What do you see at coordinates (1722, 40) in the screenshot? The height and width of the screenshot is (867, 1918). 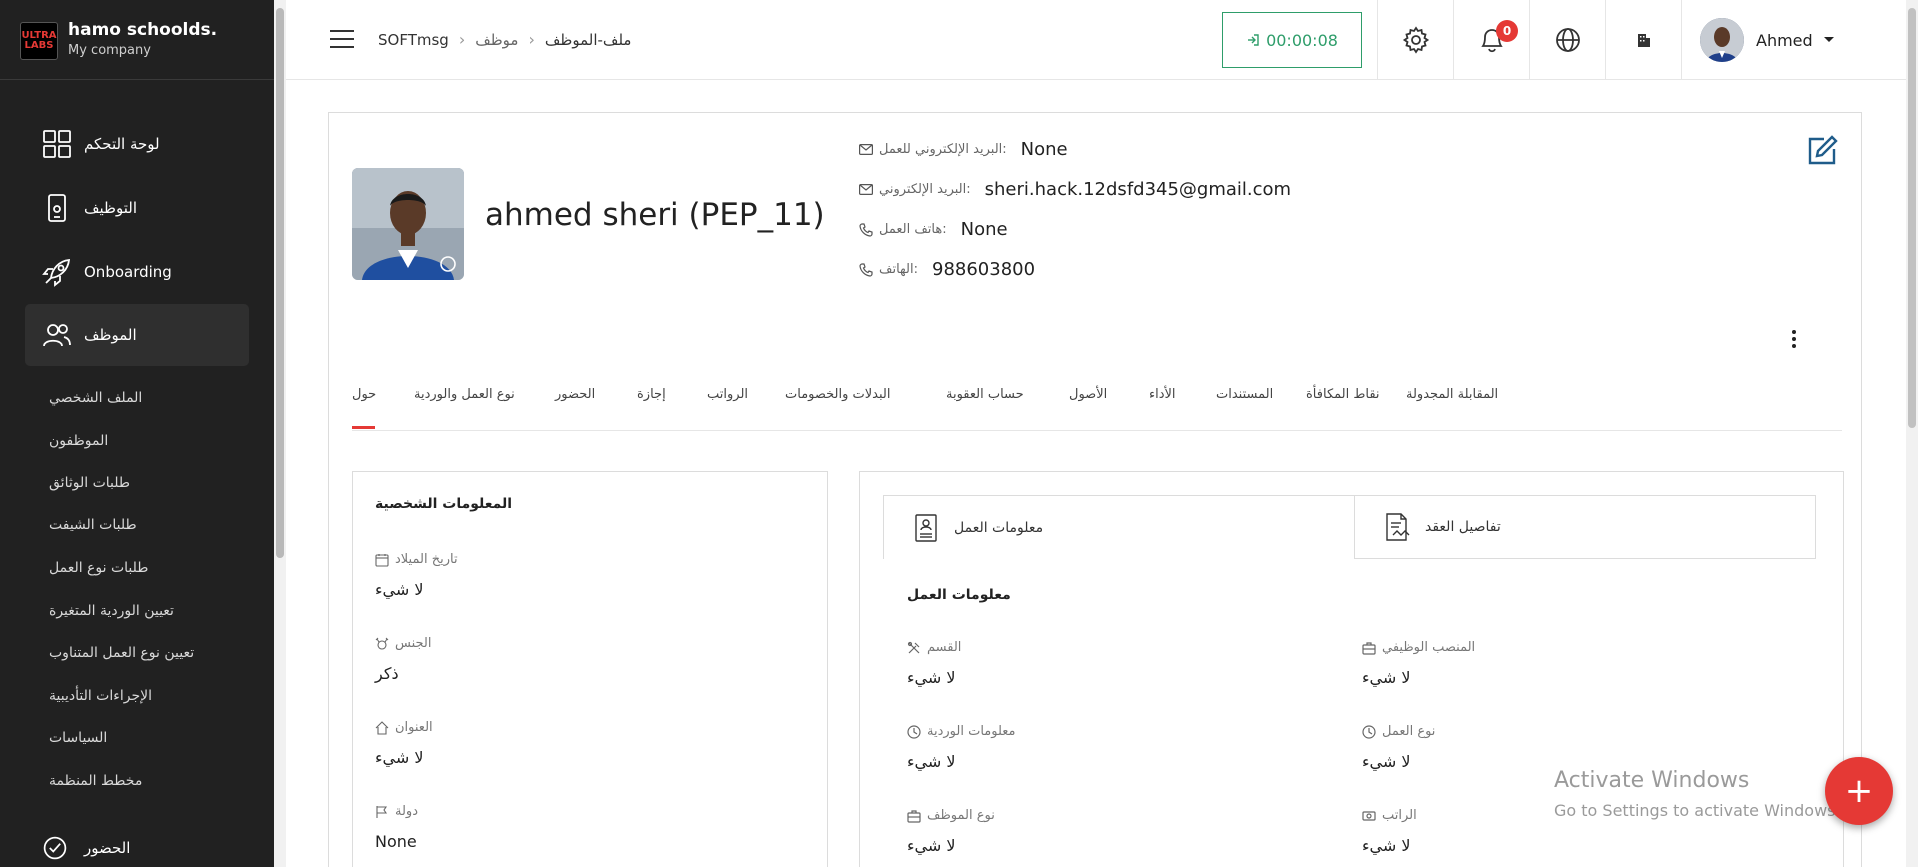 I see `avatar` at bounding box center [1722, 40].